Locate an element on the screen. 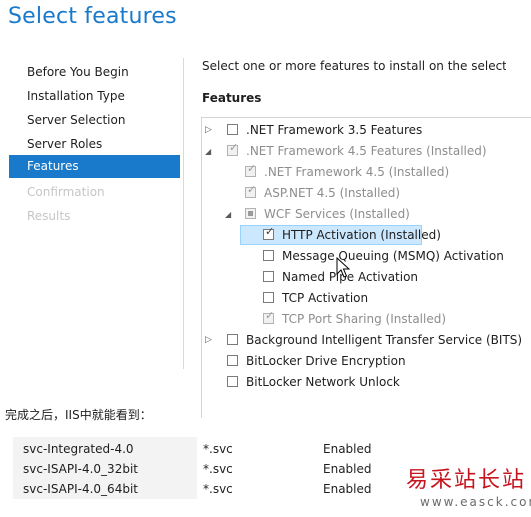 The image size is (531, 517). features-heading: Features is located at coordinates (232, 98).